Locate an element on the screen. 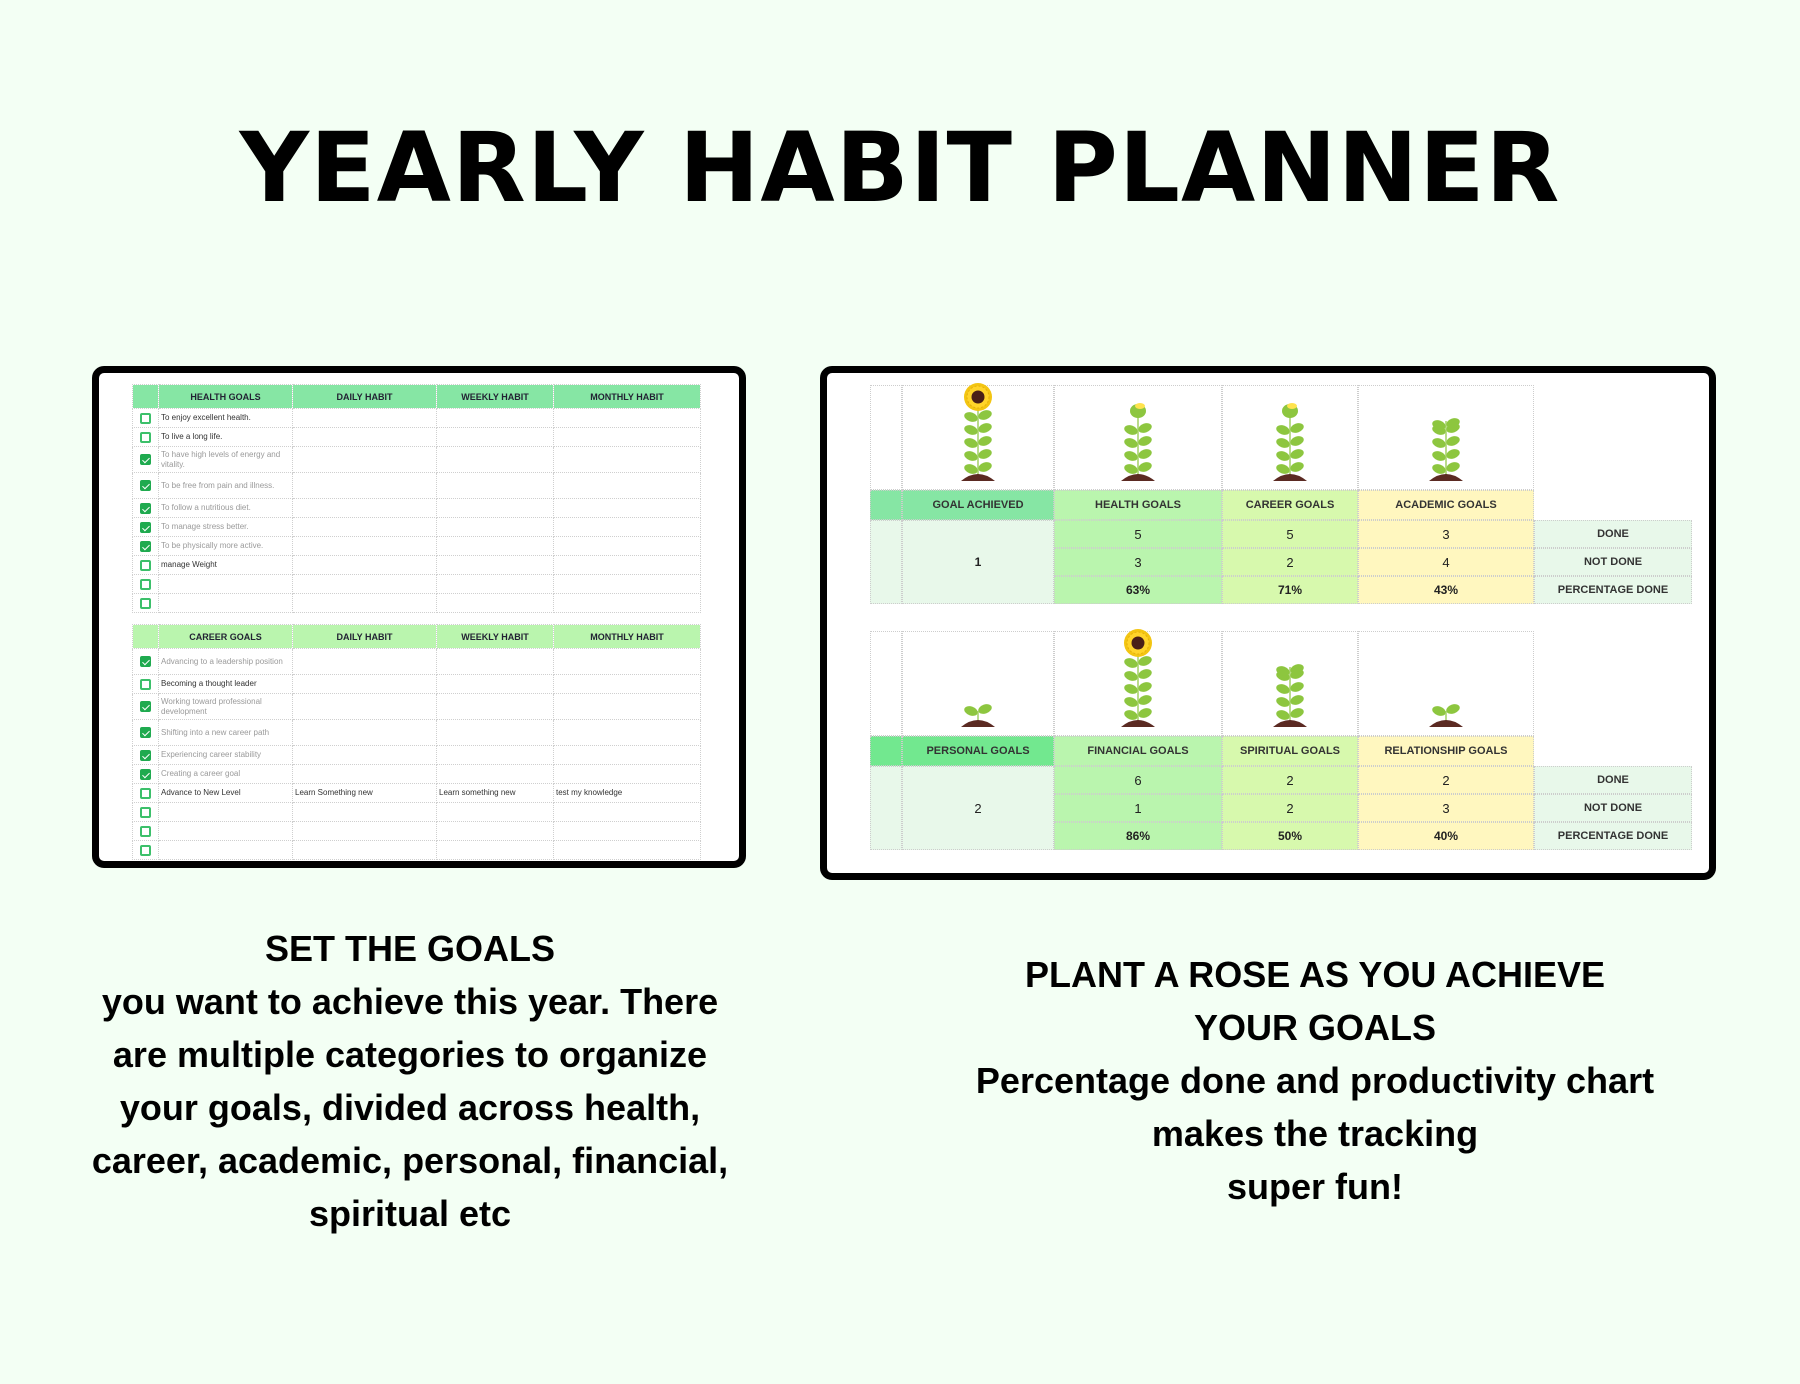 The image size is (1800, 1384). monthly-habit-cell: test my knowledge is located at coordinates (627, 793).